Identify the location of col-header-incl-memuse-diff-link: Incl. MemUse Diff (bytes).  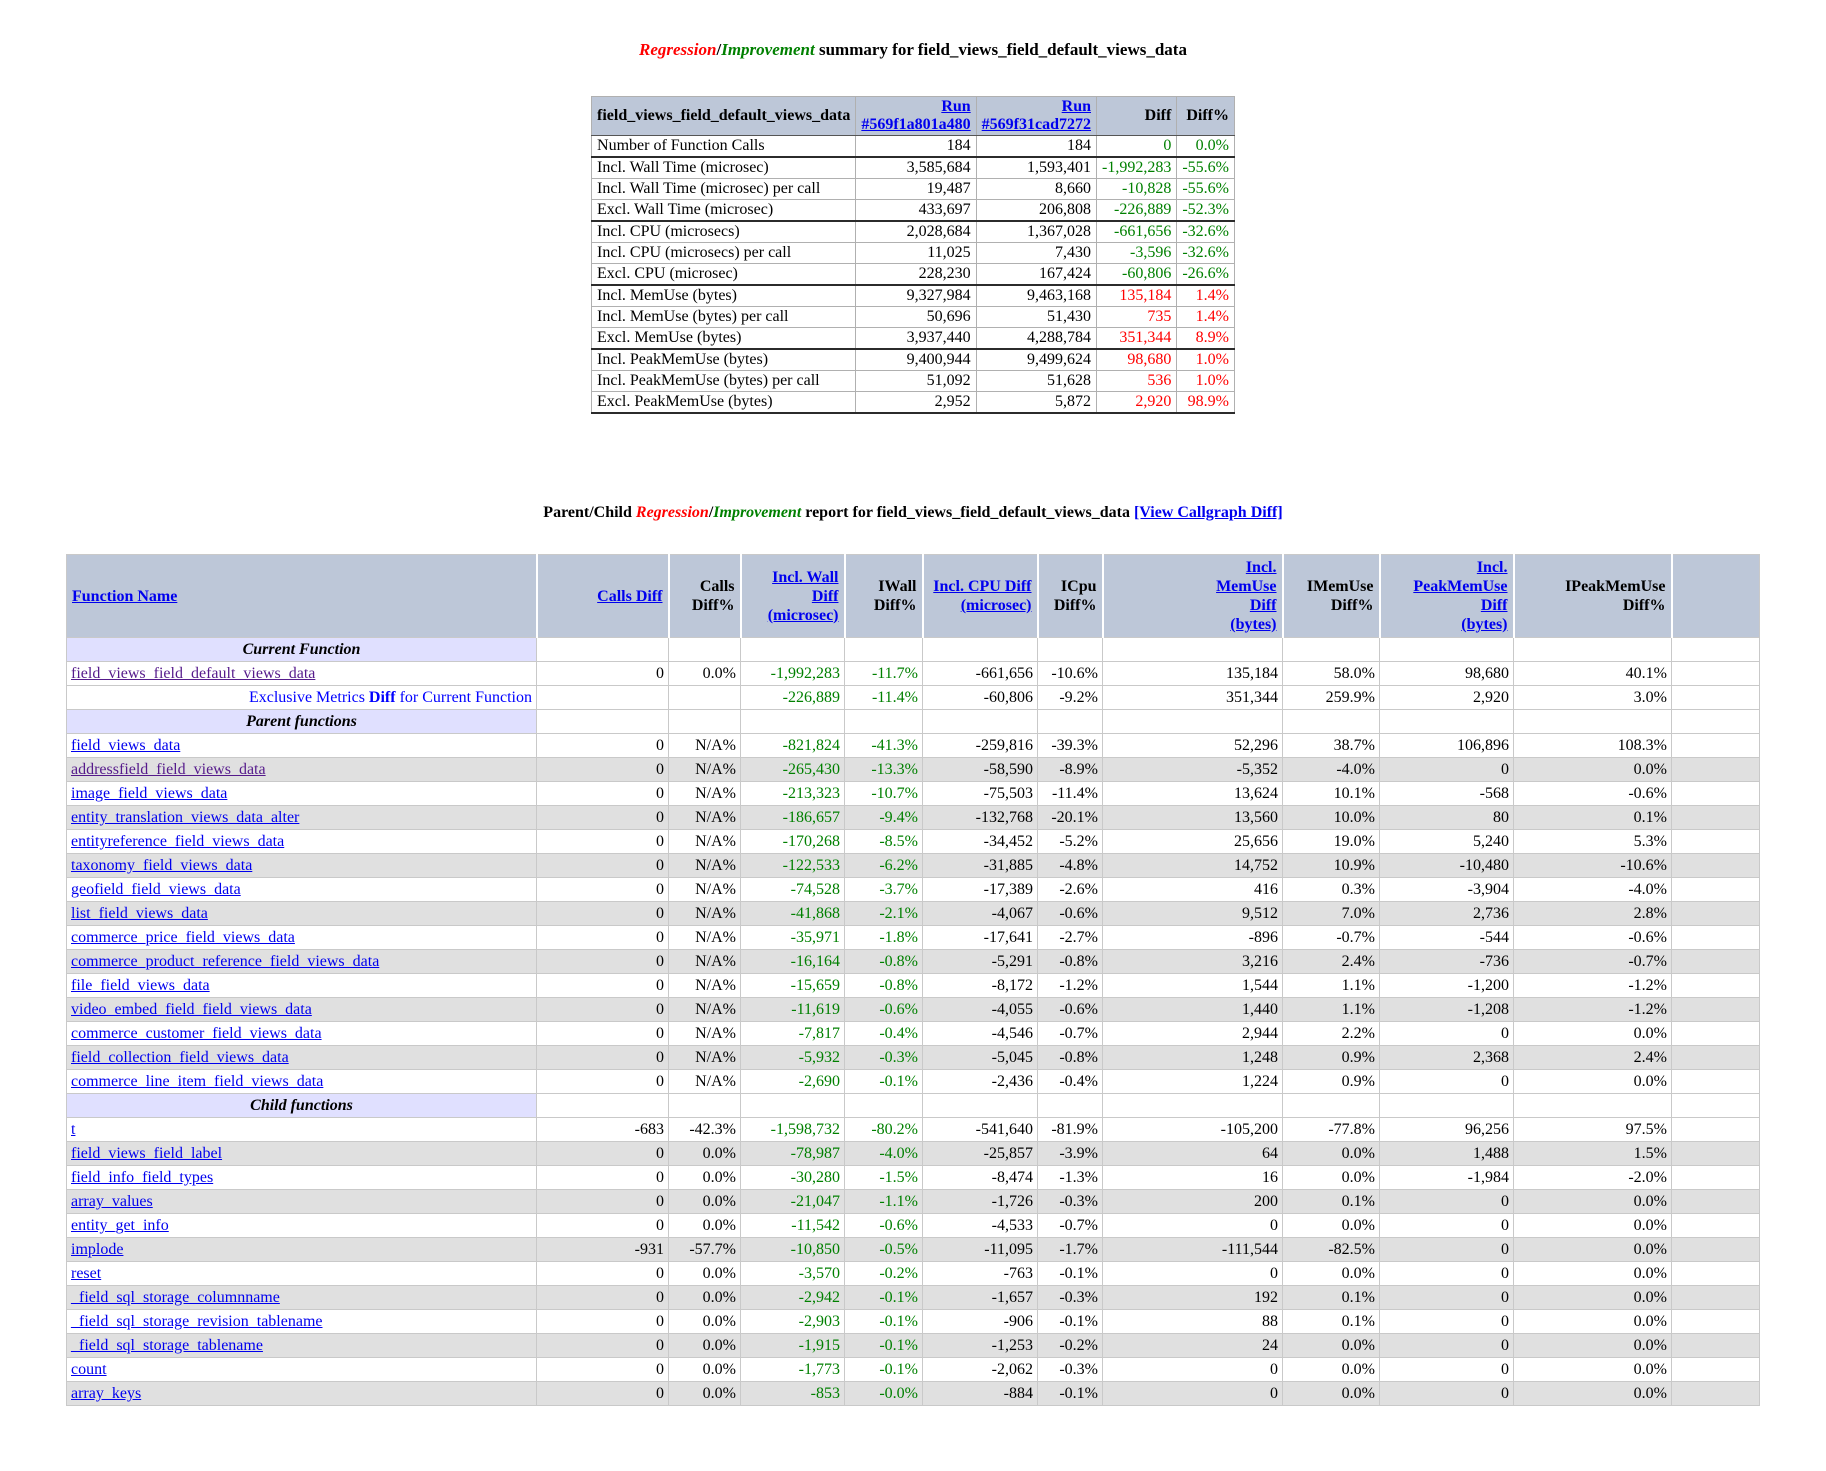
(1246, 596).